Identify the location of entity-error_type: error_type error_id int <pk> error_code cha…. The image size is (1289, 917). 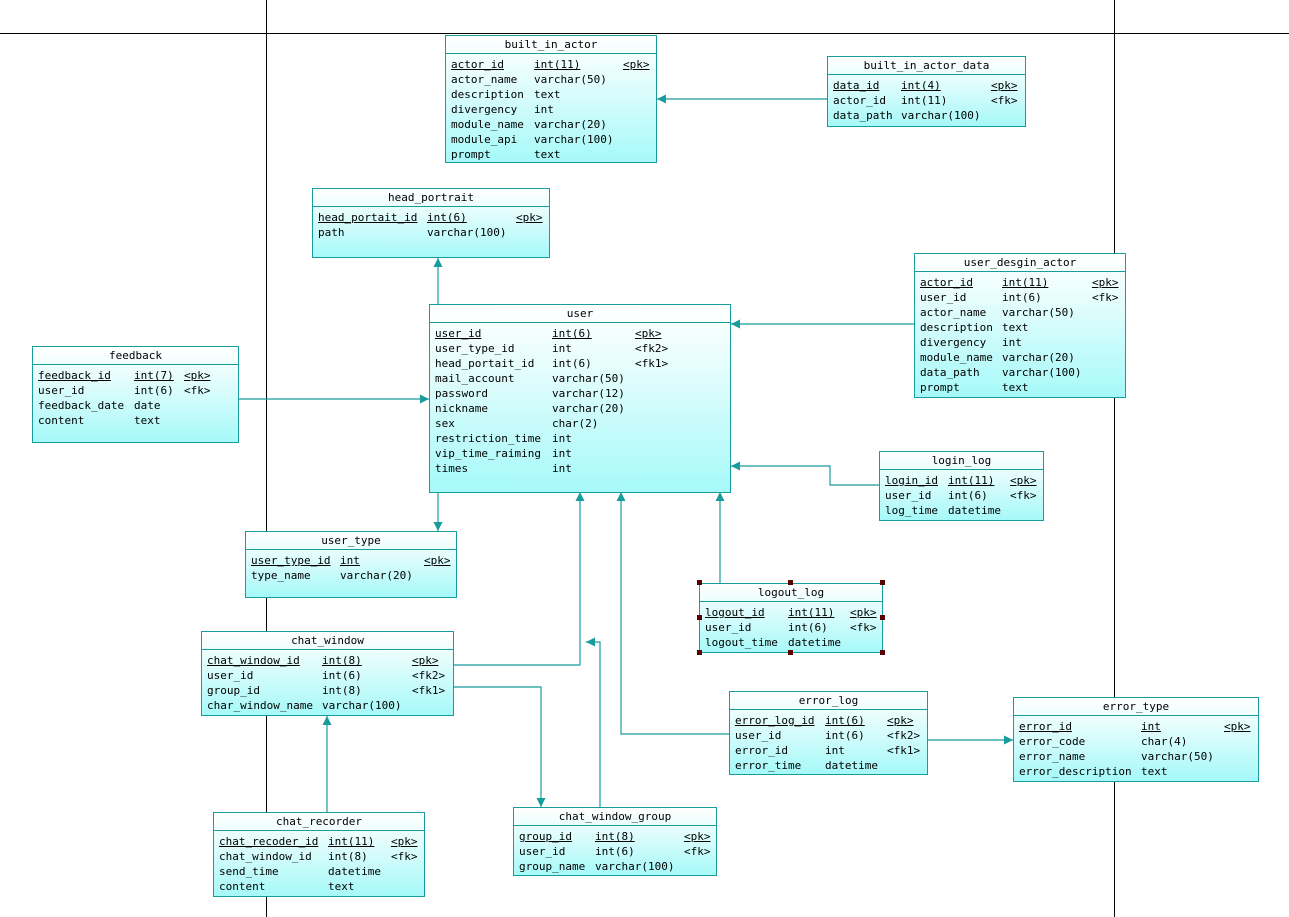
(1136, 739).